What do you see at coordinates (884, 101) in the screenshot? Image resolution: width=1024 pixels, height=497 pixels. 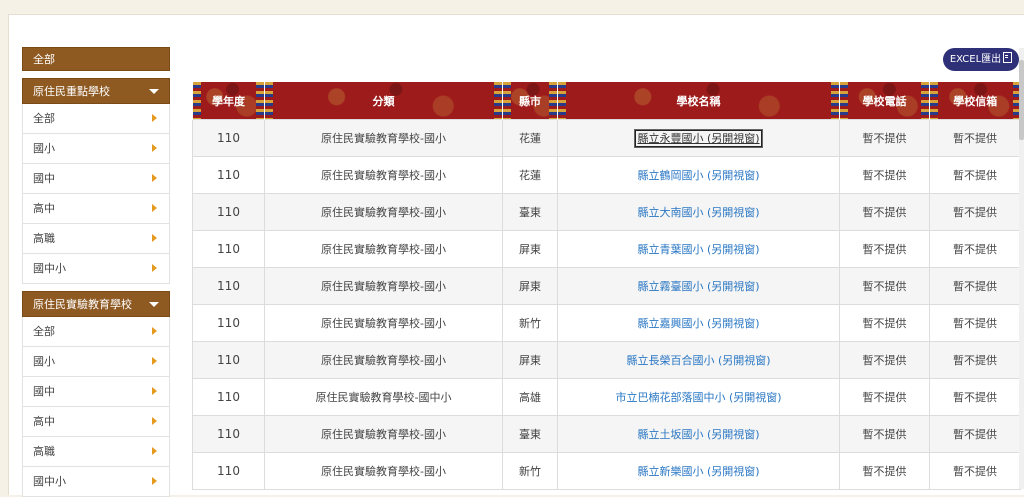 I see `column-header-phone: 學校電話` at bounding box center [884, 101].